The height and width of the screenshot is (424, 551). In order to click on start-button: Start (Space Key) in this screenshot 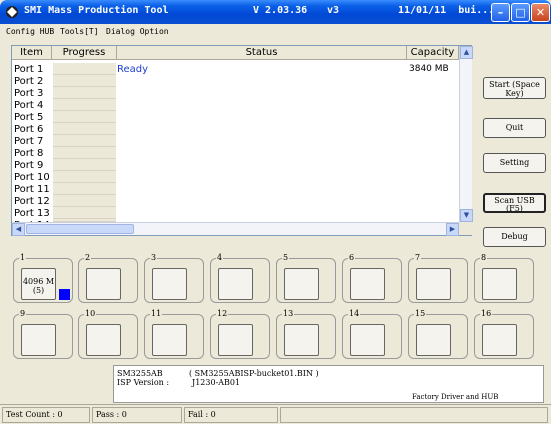, I will do `click(514, 88)`.